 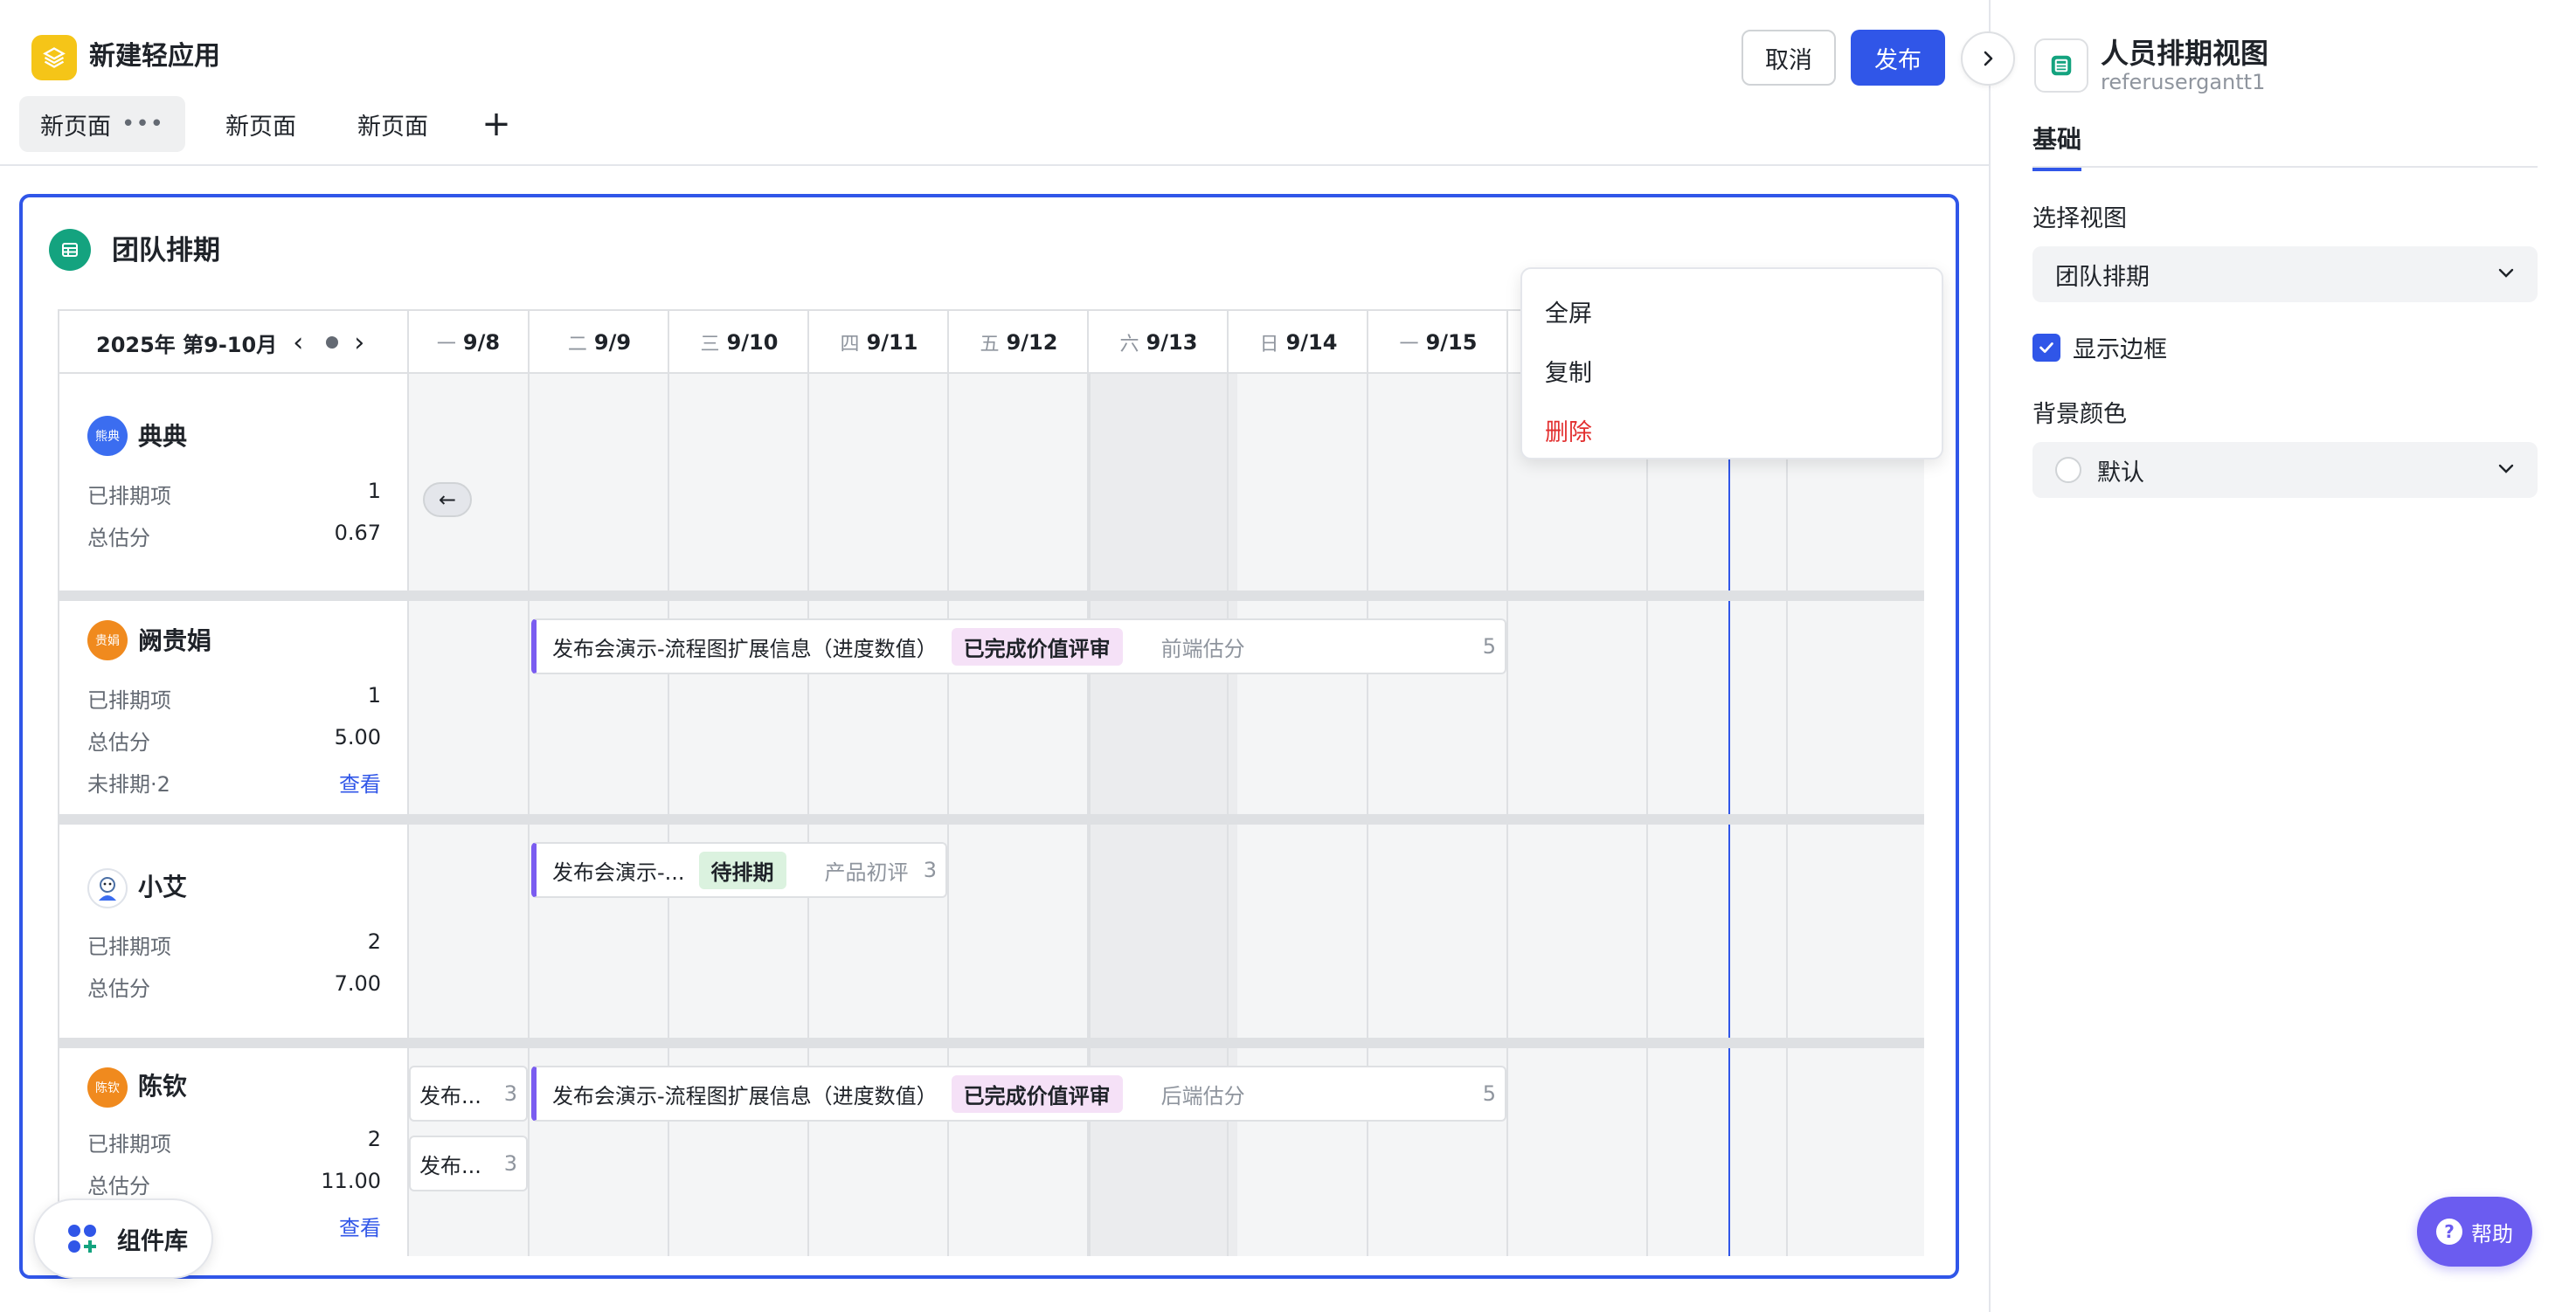 What do you see at coordinates (496, 124) in the screenshot?
I see `add-page-icon: +` at bounding box center [496, 124].